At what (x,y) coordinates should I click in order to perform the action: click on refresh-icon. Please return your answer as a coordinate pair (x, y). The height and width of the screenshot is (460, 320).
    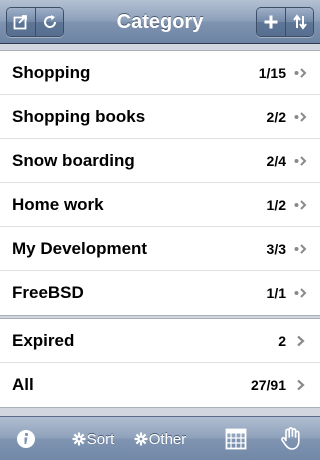
    Looking at the image, I should click on (49, 21).